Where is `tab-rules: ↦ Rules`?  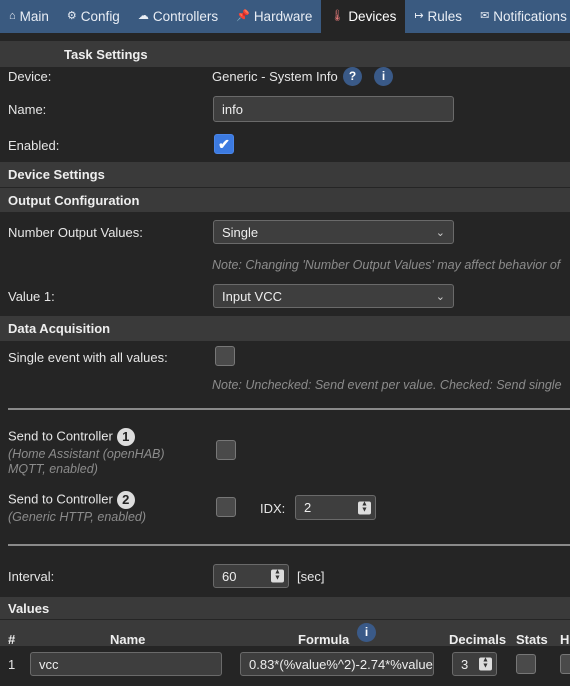 tab-rules: ↦ Rules is located at coordinates (438, 16).